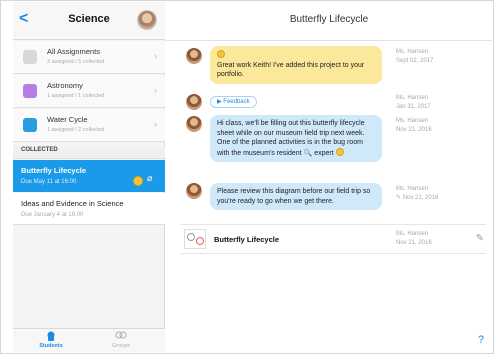 The width and height of the screenshot is (494, 354). I want to click on assignment-name: Ideas and Evidence in Science, so click(72, 203).